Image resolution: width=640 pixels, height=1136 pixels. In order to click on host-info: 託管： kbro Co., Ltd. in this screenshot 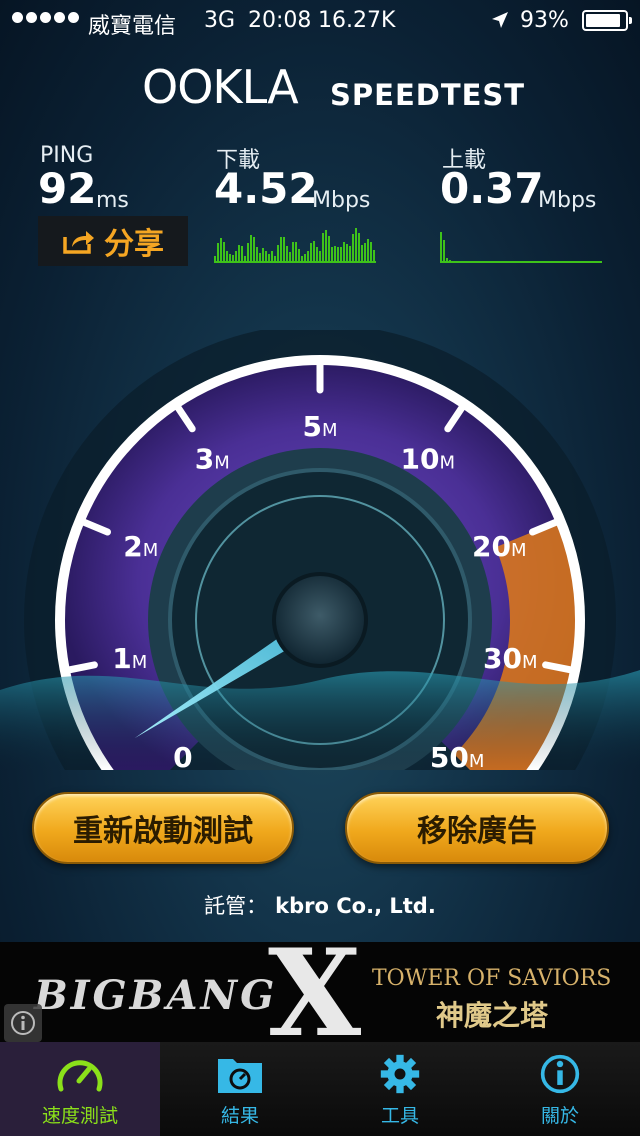, I will do `click(320, 905)`.